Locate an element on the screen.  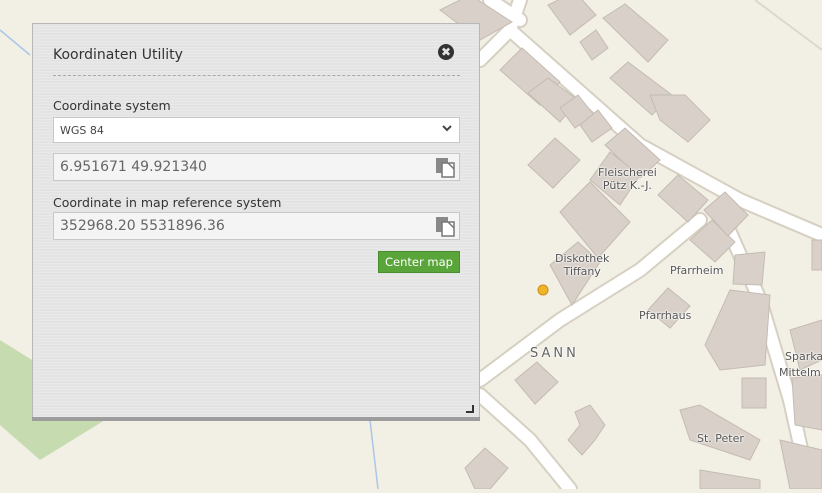
coordinate-system-label: Coordinate system is located at coordinates (112, 105).